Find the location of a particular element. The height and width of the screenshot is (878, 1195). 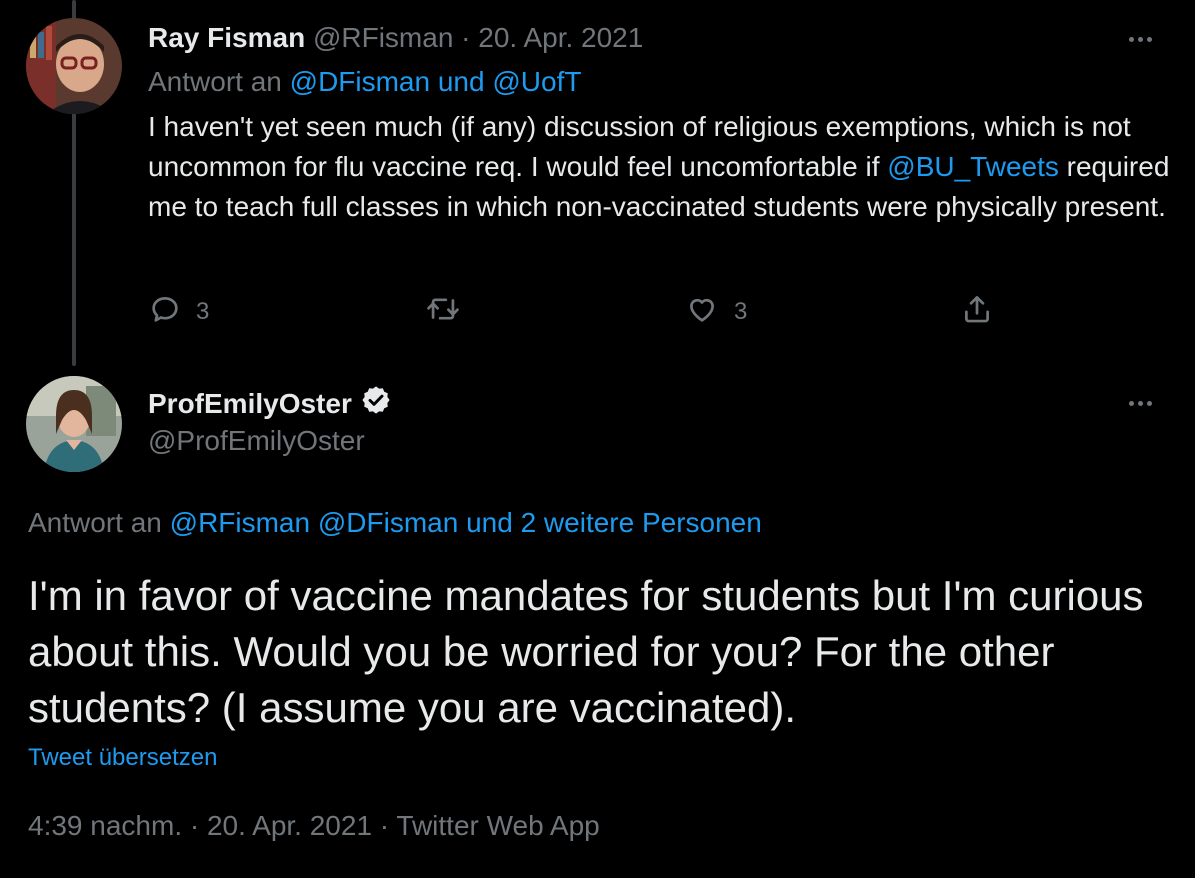

tweet1-mention-bu-tweets: @BU_Tweets is located at coordinates (973, 166).